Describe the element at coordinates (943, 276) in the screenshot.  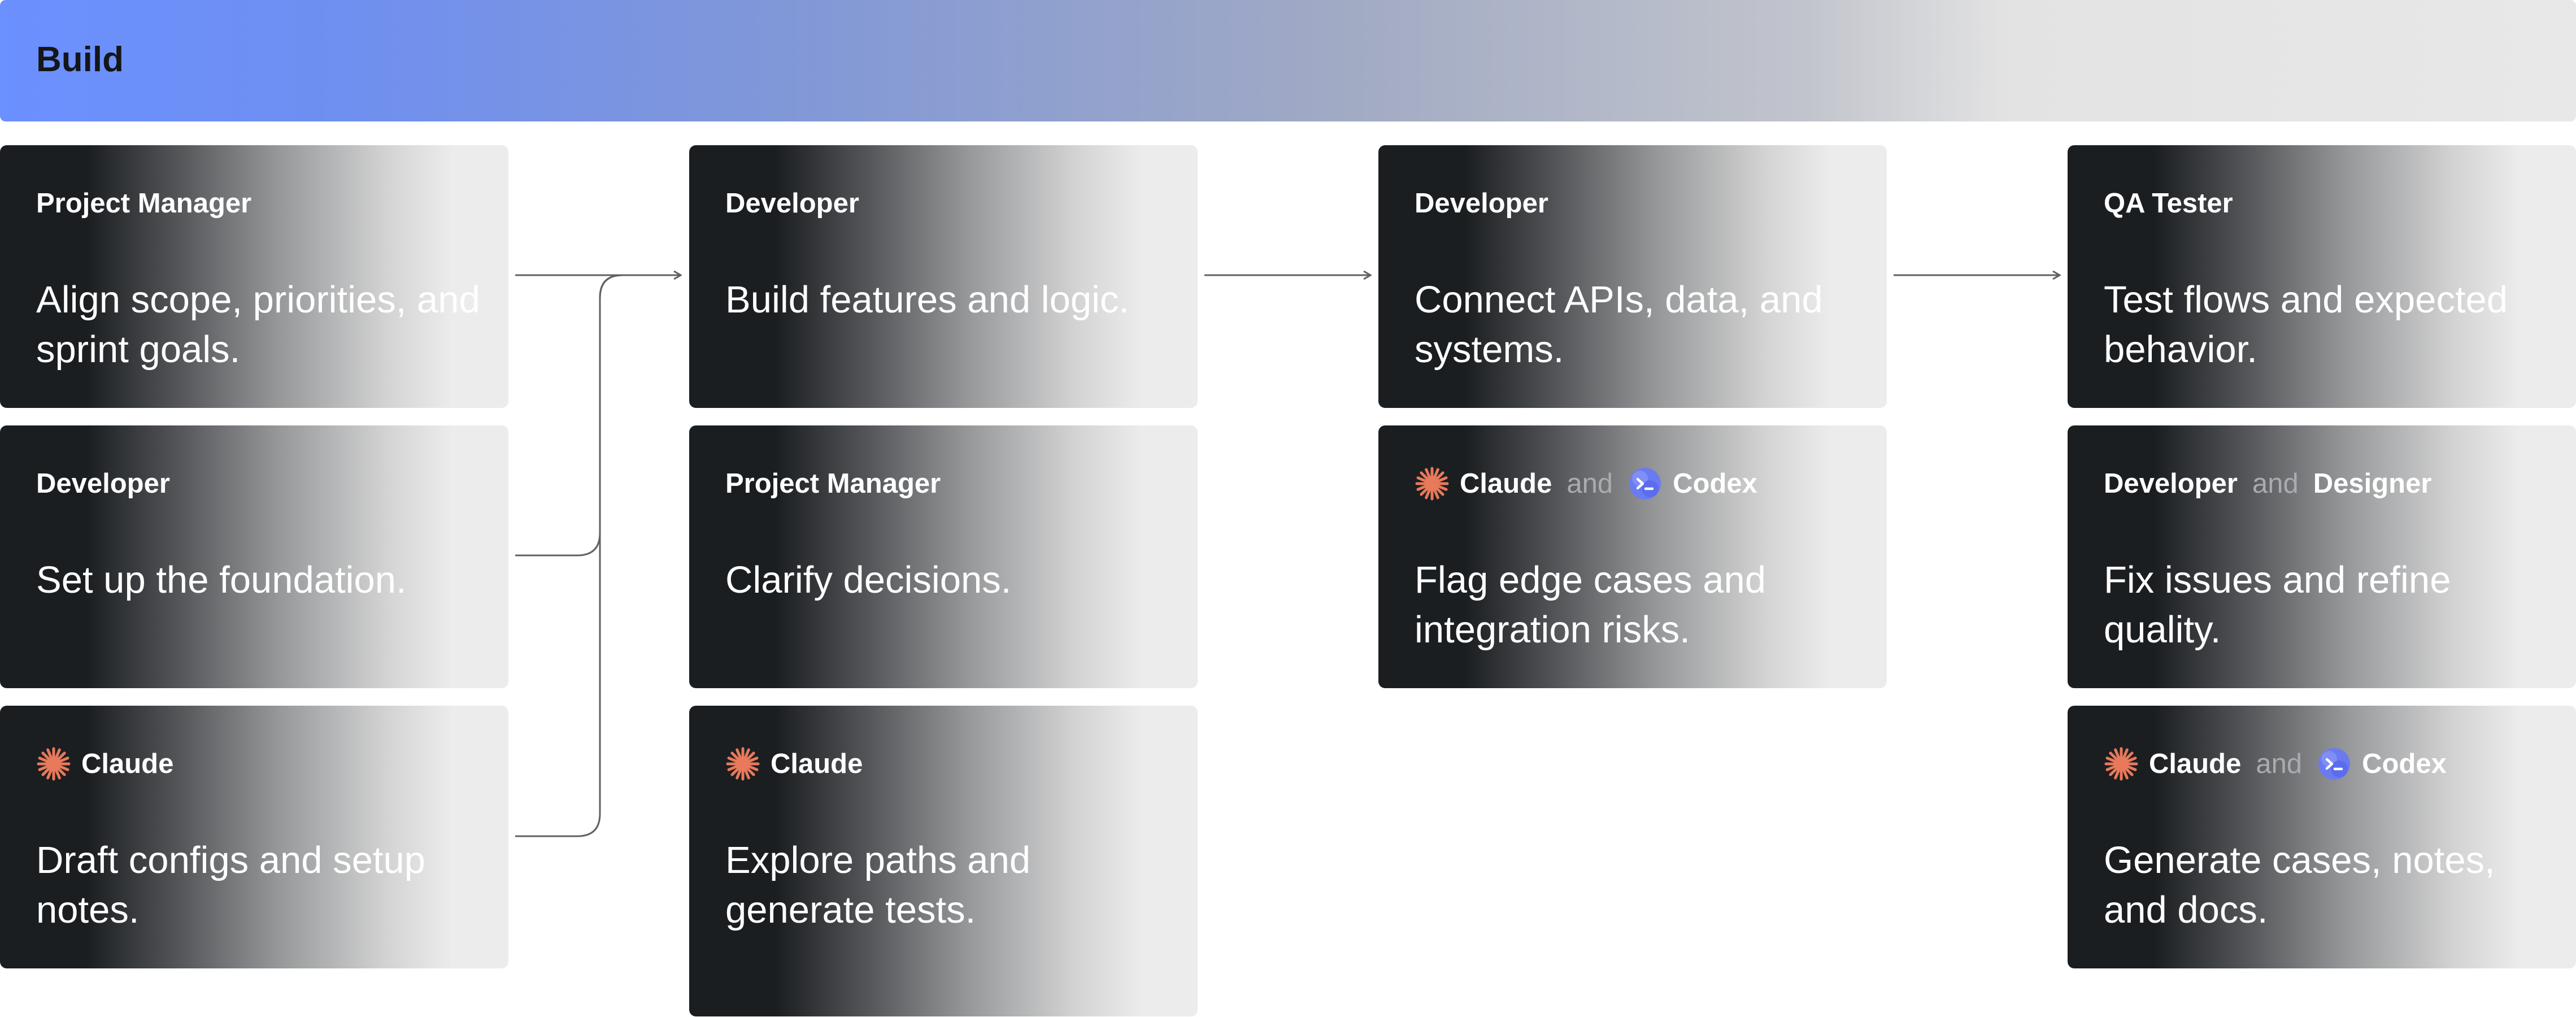
I see `task-card: Developer Build features and logic.` at that location.